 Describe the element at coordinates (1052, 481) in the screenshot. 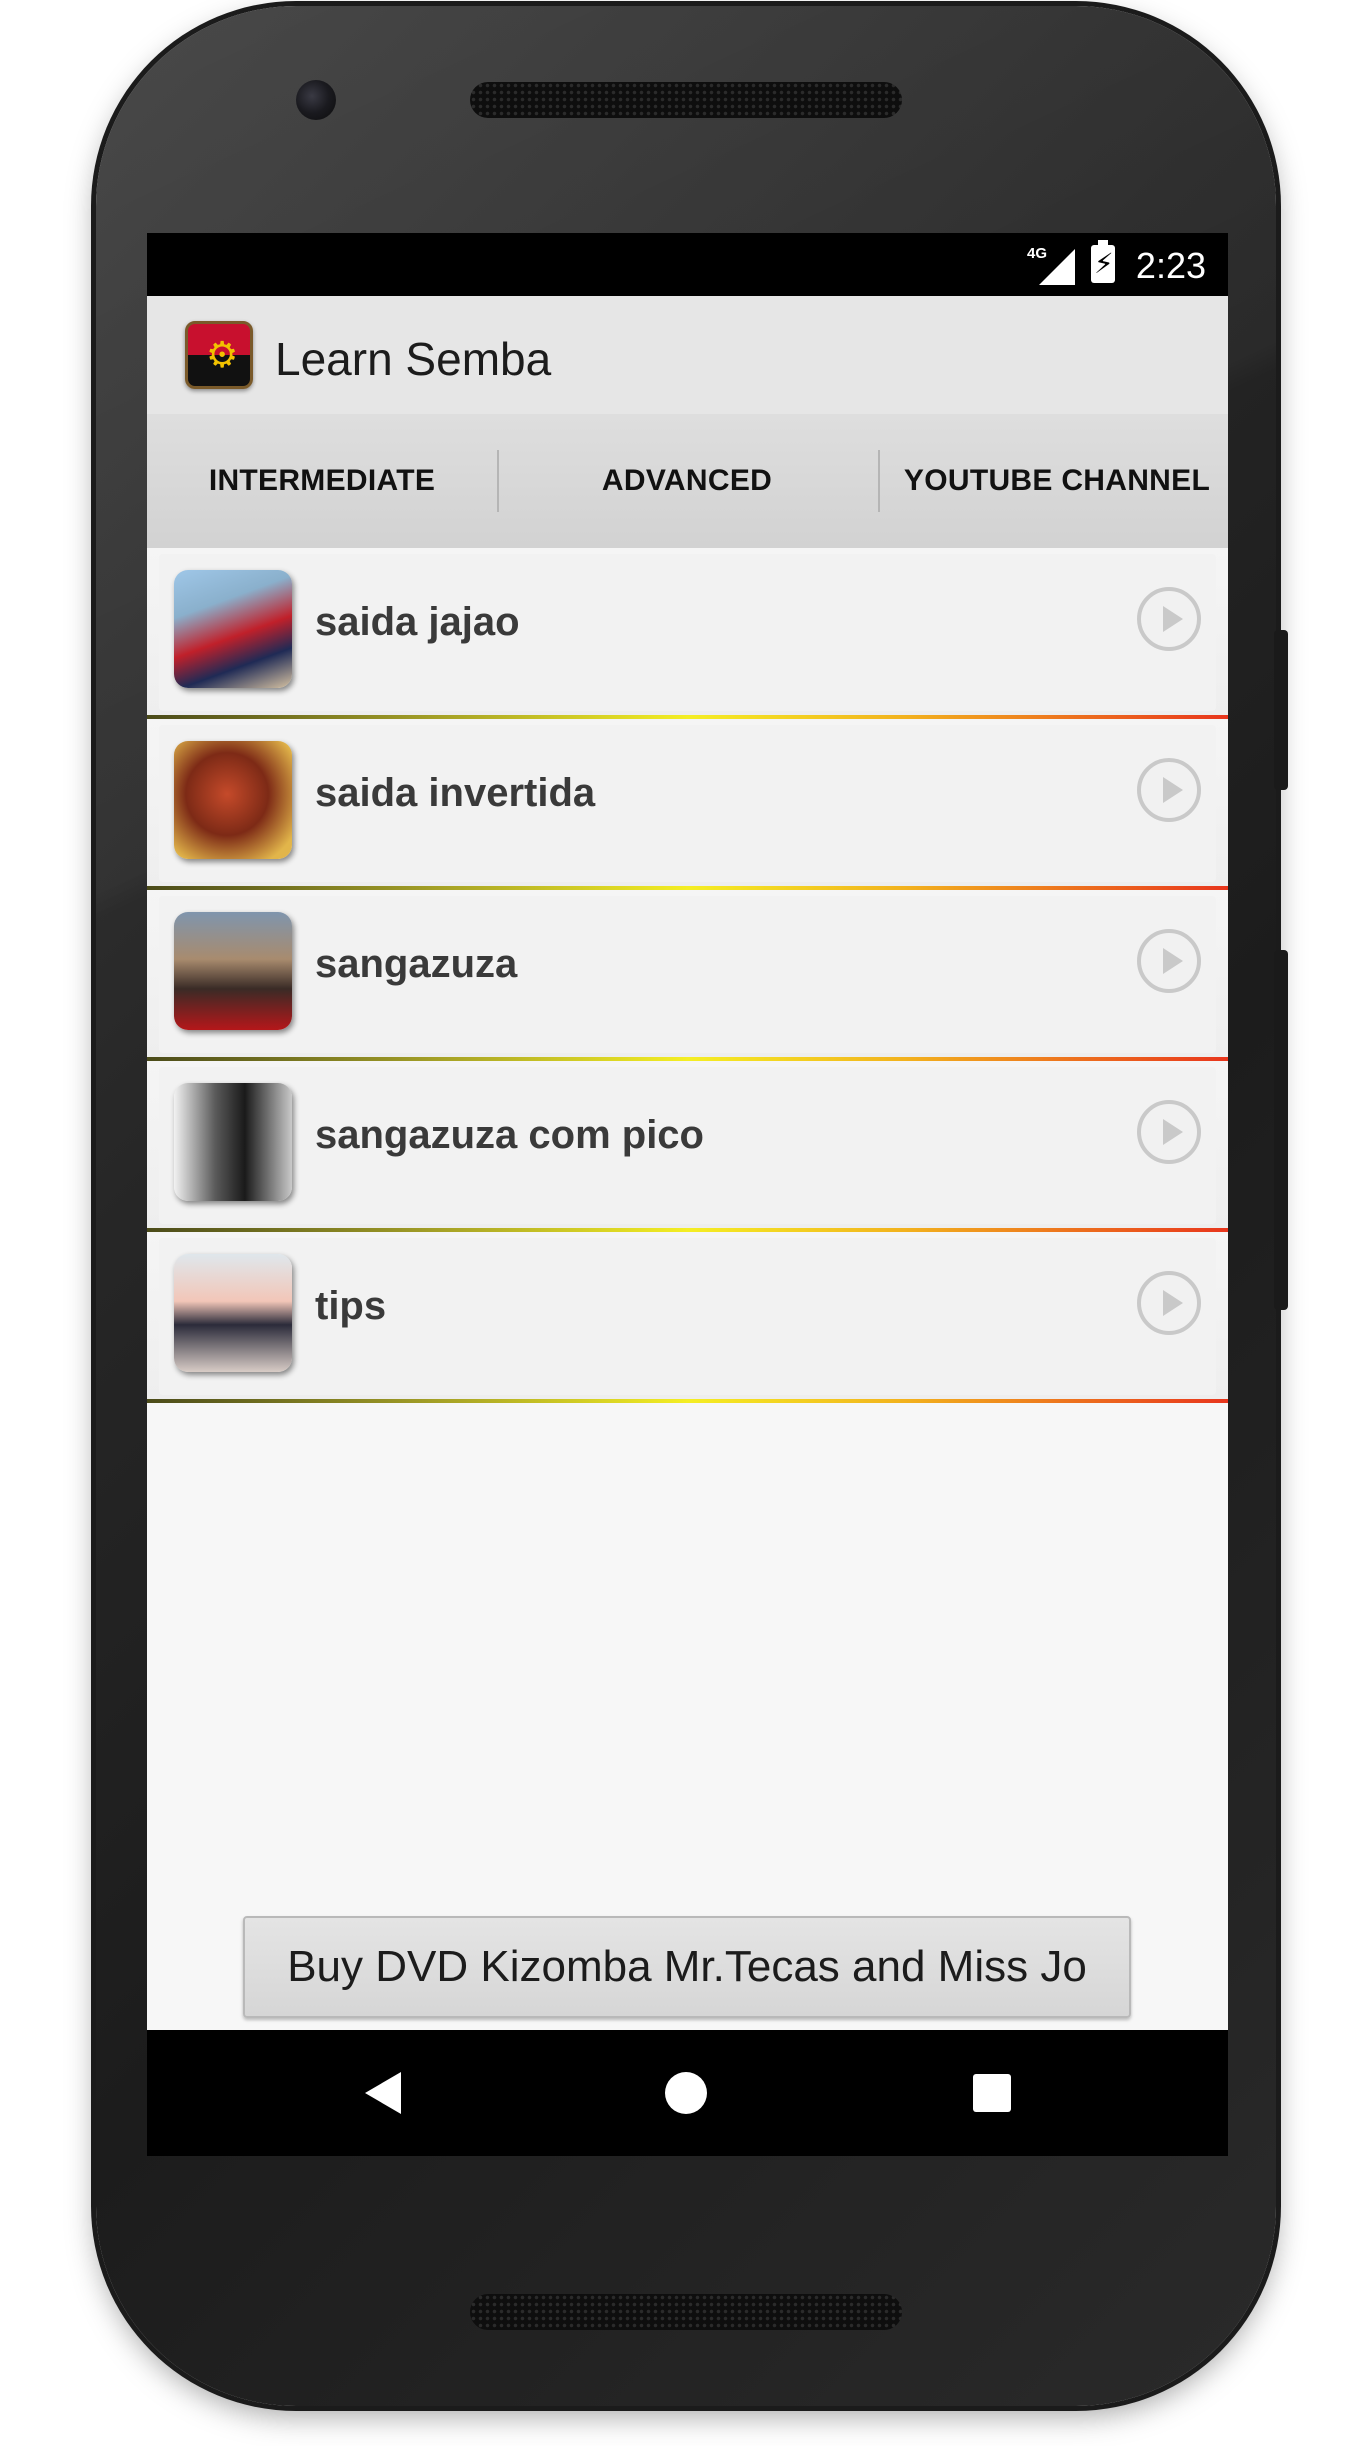

I see `tab-youtube-channel: YOUTUBE CHANNEL` at that location.